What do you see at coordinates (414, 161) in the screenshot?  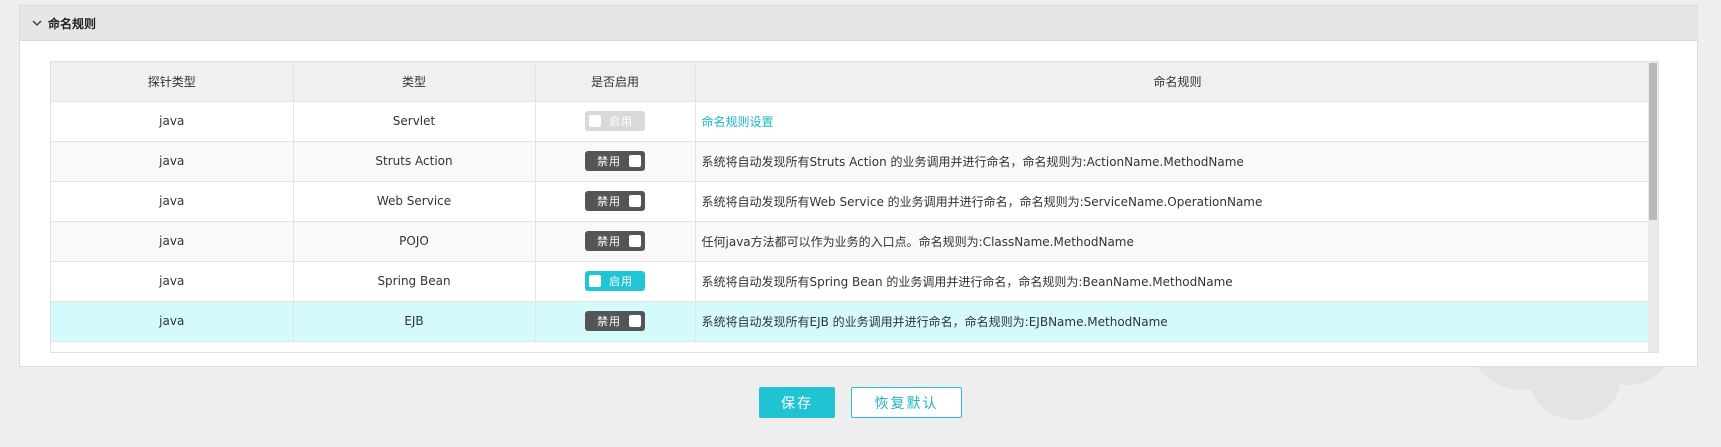 I see `cell-type: Struts Action` at bounding box center [414, 161].